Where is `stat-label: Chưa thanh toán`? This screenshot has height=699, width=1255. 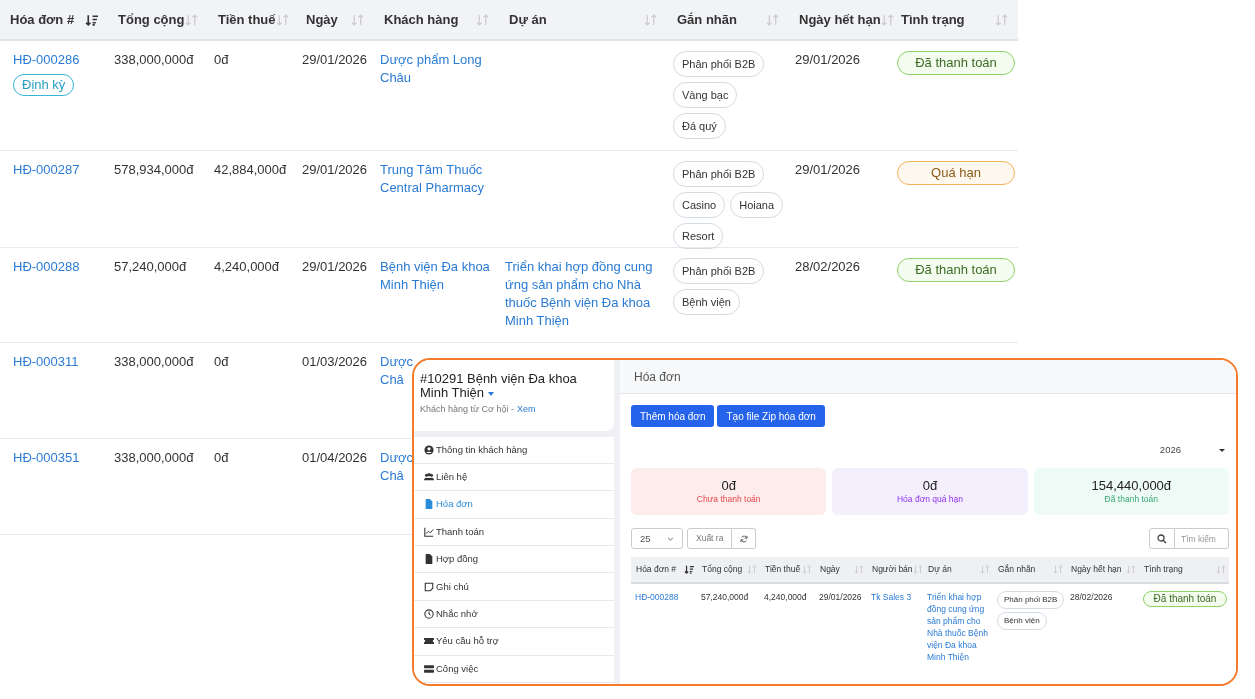 stat-label: Chưa thanh toán is located at coordinates (728, 499).